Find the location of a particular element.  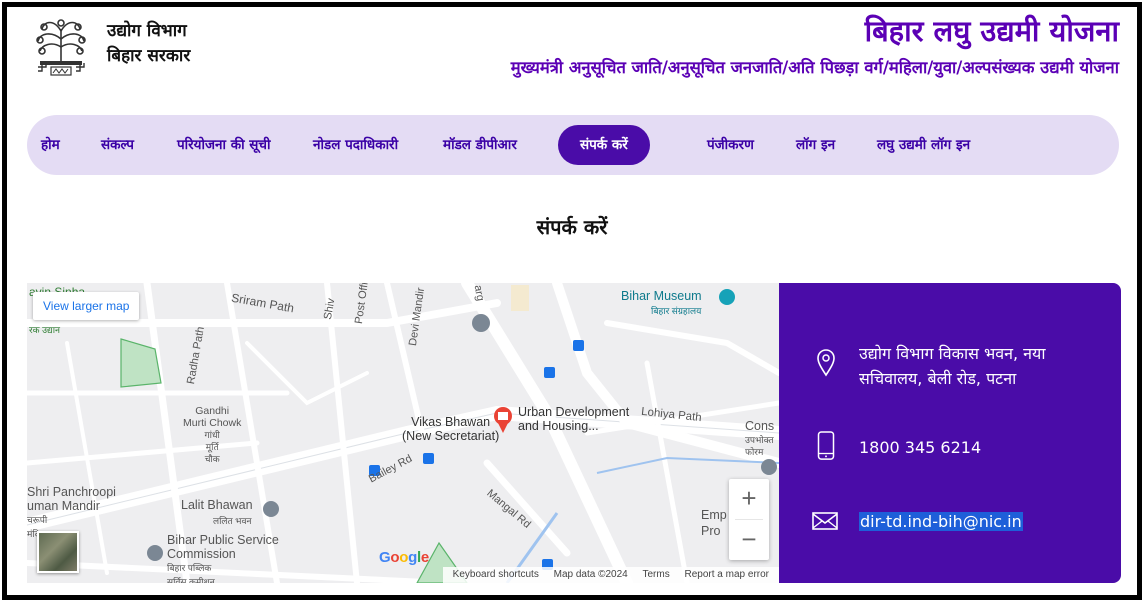

contact-email-wrap: dir-td.ind-bih@nic.in is located at coordinates (941, 521).